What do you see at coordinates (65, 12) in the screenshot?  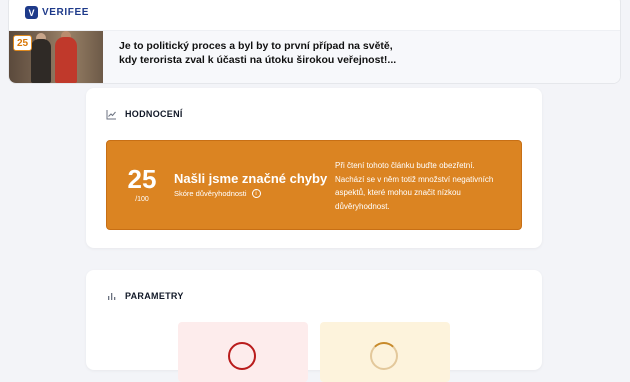 I see `brand-name: VERIFEE` at bounding box center [65, 12].